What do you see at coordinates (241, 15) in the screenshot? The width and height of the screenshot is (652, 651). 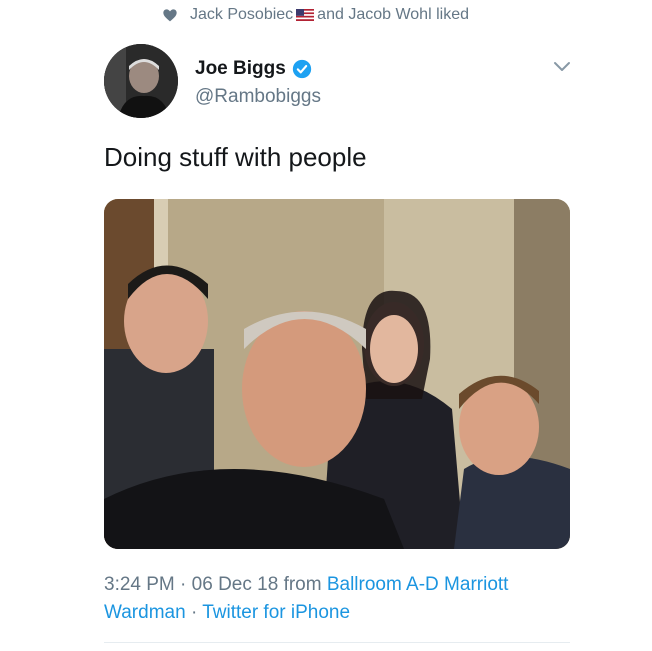 I see `liked-user-1-link: Jack Posobiec` at bounding box center [241, 15].